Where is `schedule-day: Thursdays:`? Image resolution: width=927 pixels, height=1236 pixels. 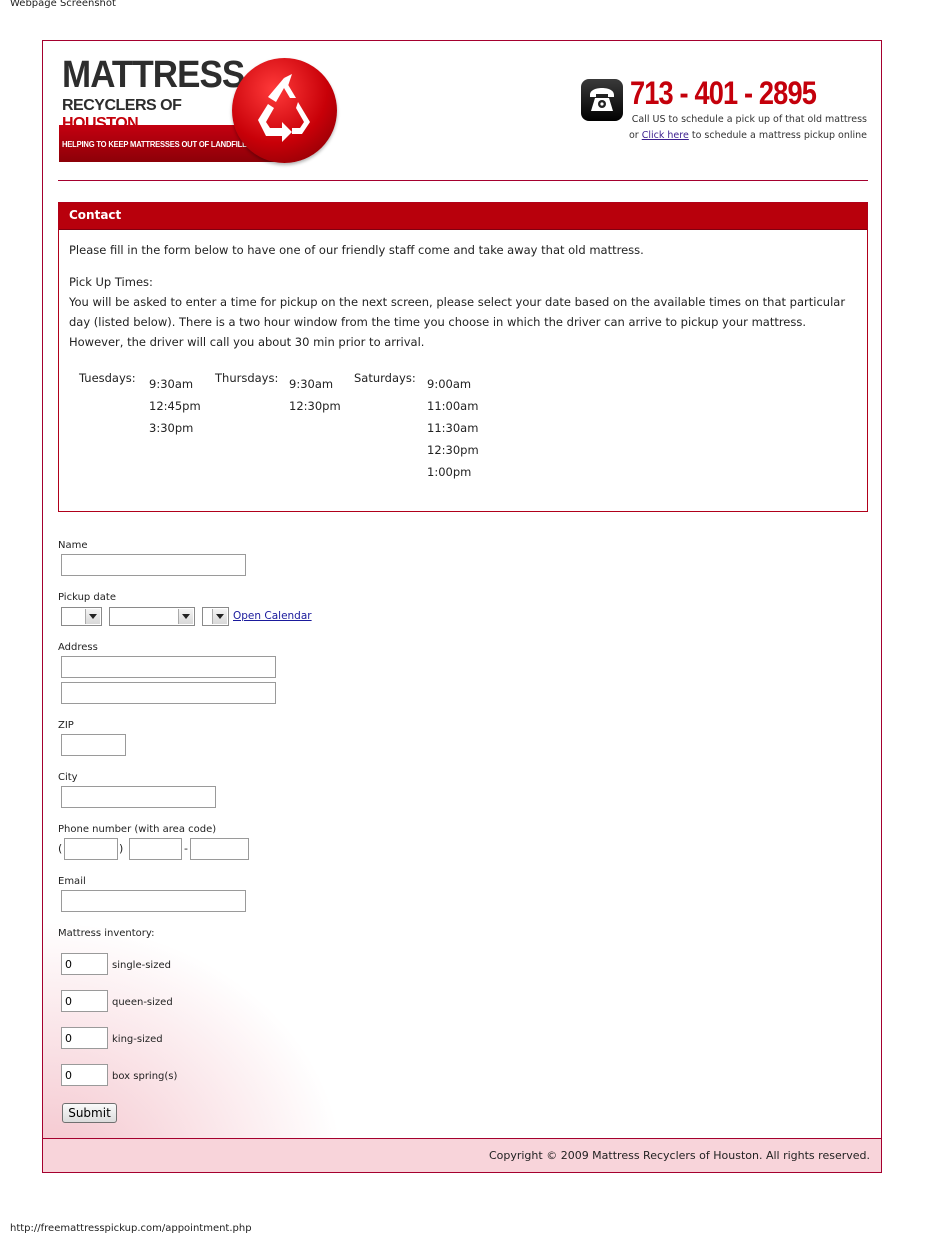 schedule-day: Thursdays: is located at coordinates (247, 378).